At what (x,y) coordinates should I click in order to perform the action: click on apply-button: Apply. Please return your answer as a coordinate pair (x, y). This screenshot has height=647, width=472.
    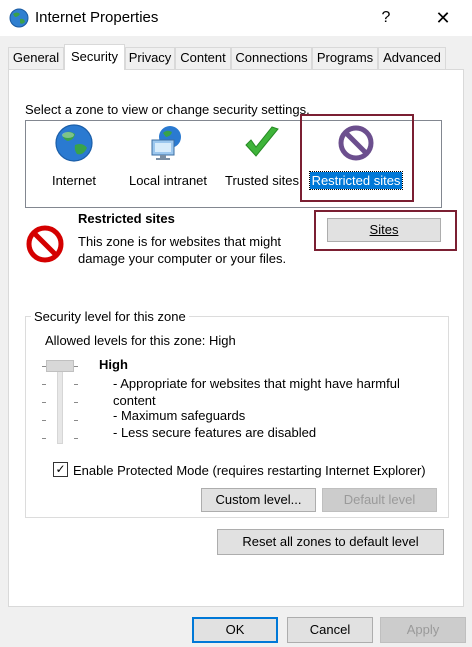
    Looking at the image, I should click on (423, 630).